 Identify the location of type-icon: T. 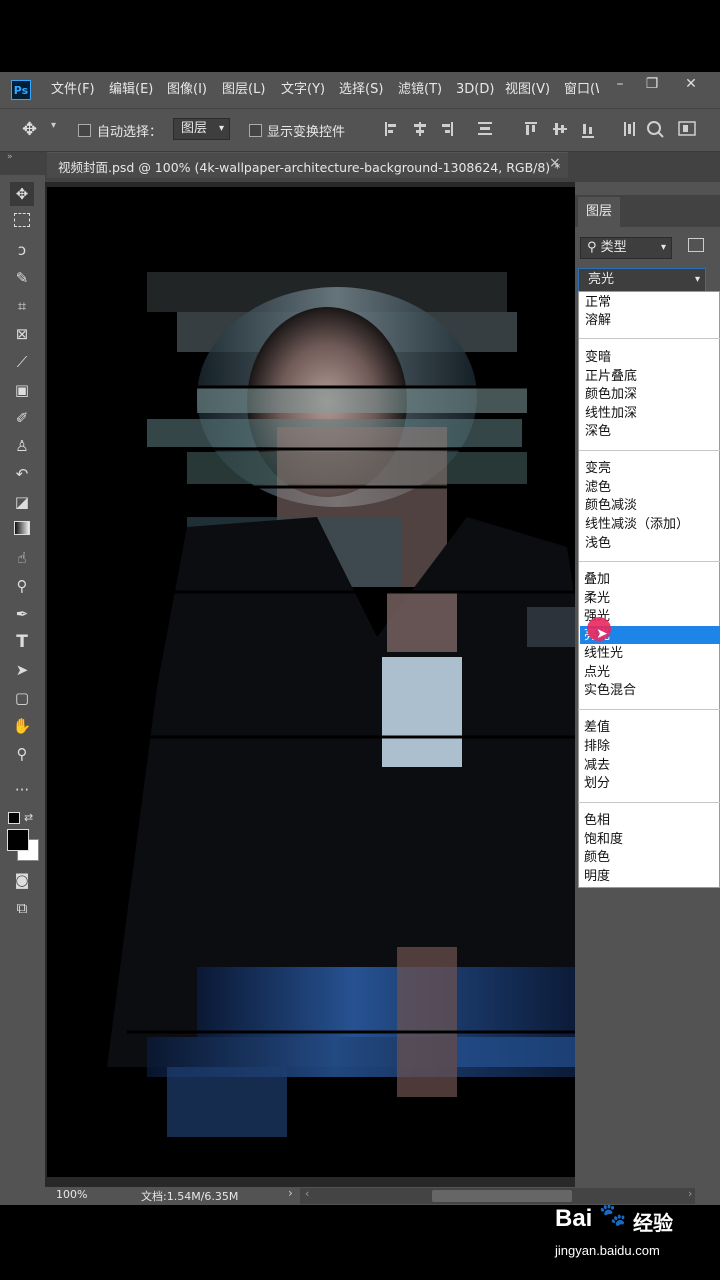
(22, 642).